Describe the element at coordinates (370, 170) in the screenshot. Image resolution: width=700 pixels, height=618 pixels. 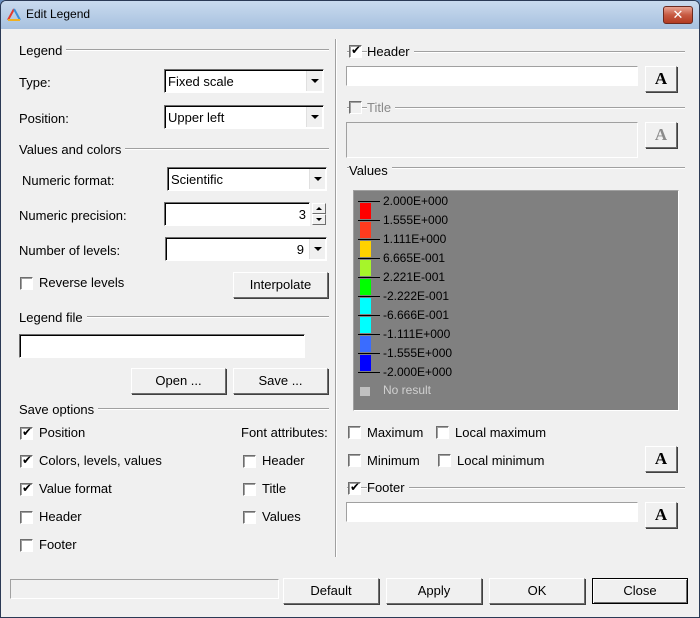
I see `values-group-label: Values` at that location.